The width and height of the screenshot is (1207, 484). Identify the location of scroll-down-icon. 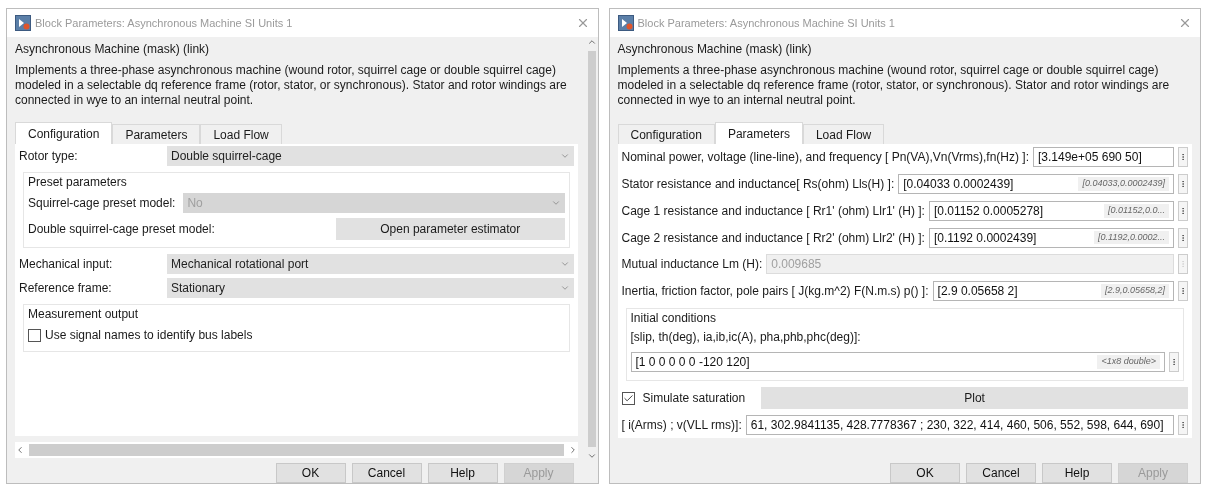
(591, 456).